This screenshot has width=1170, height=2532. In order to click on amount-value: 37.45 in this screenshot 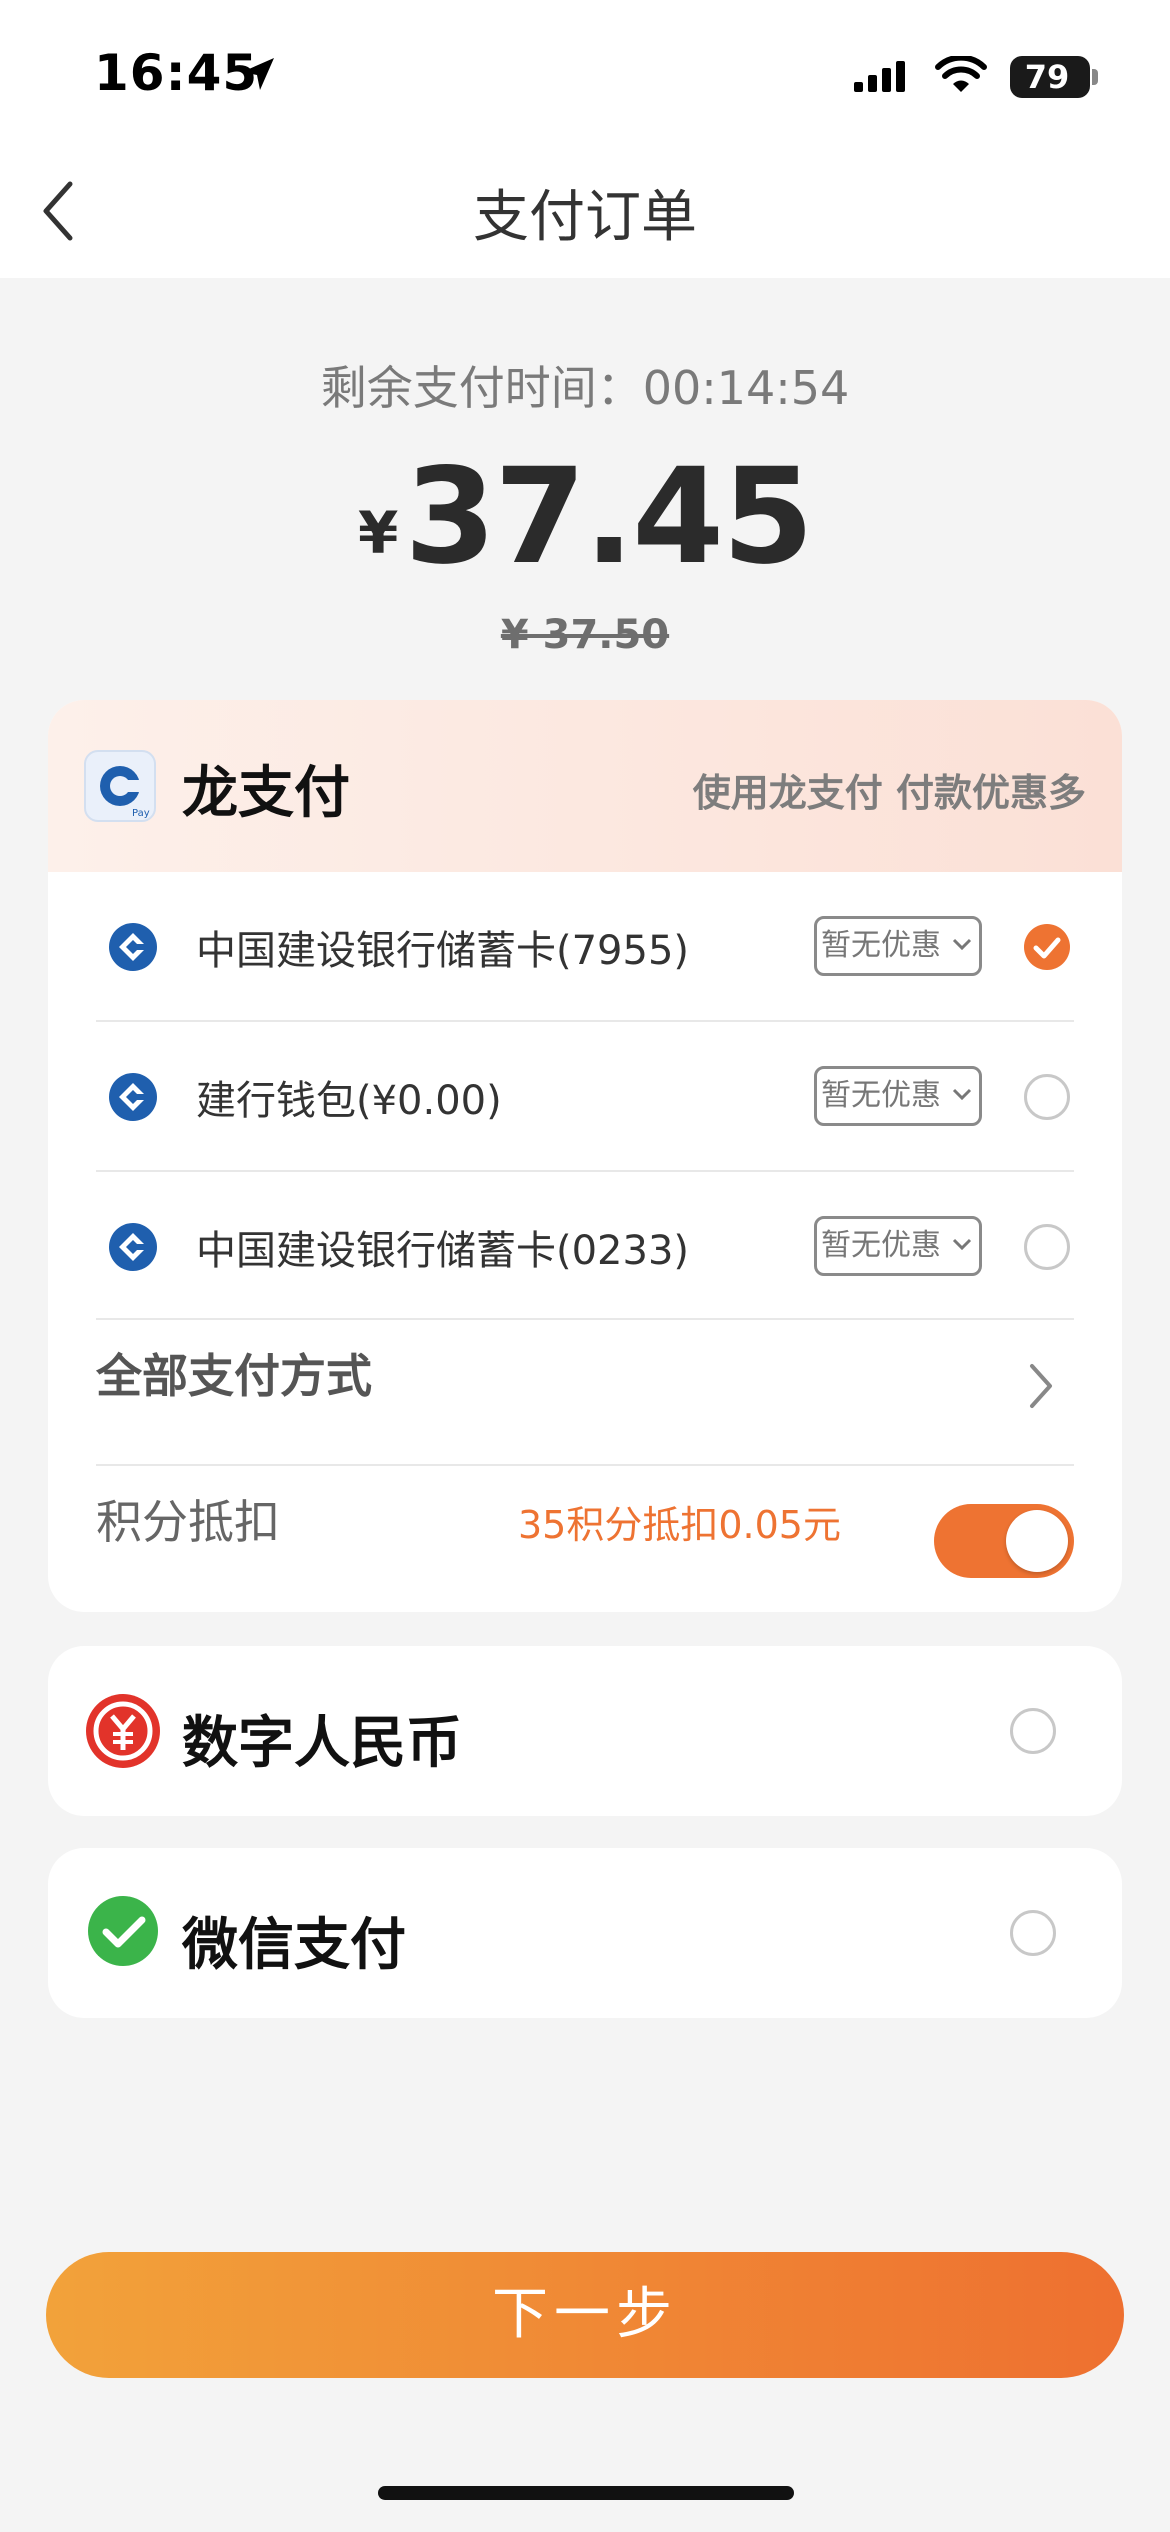, I will do `click(609, 517)`.